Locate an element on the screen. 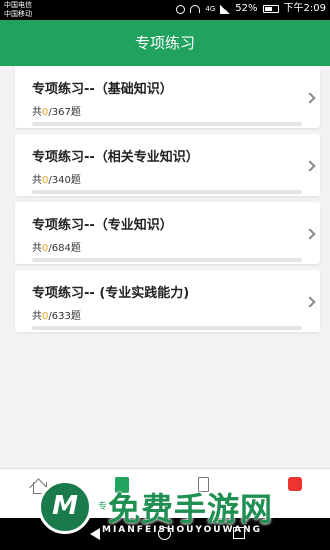 This screenshot has width=330, height=550. total-count: /340题 is located at coordinates (64, 180).